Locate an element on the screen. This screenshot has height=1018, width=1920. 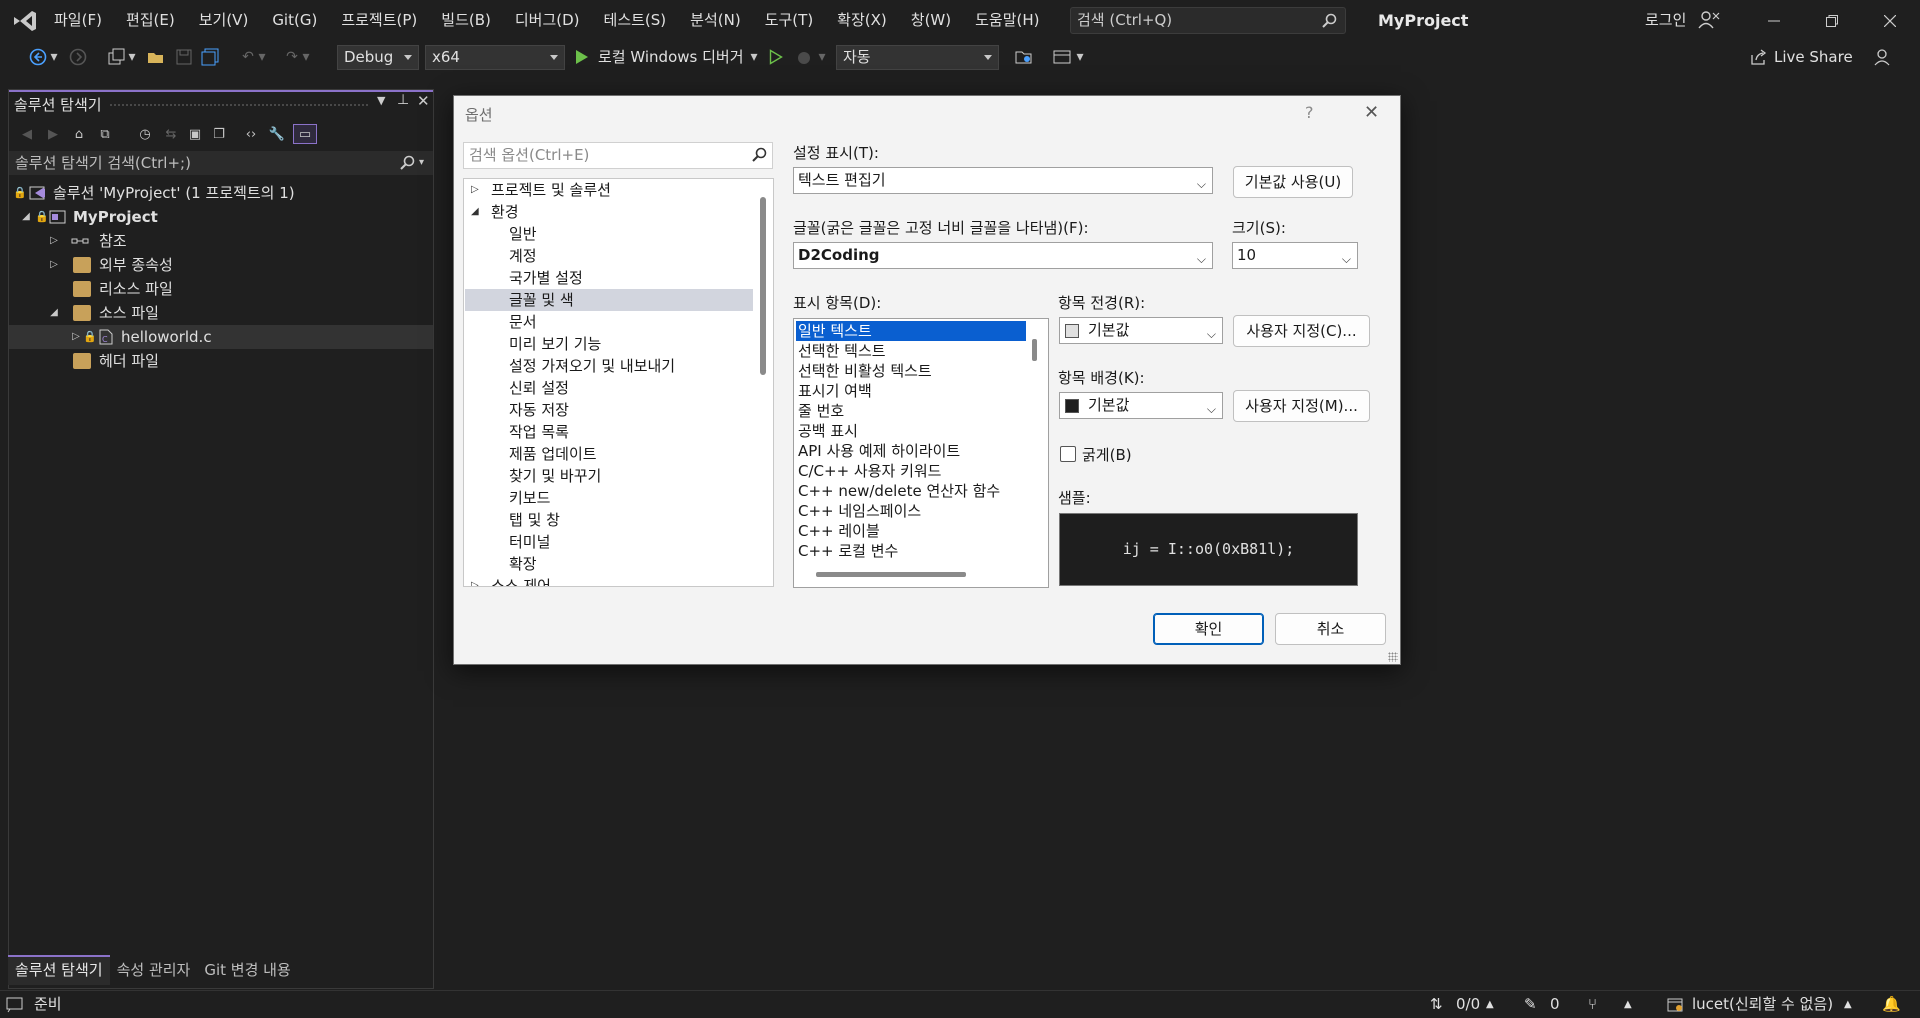
bg-color-combo: 기본값 ⌵ is located at coordinates (1141, 405).